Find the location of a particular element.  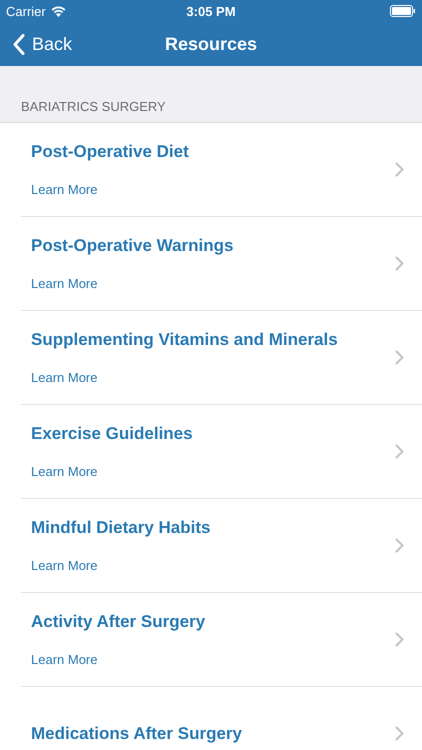

wifi-icon is located at coordinates (58, 11).